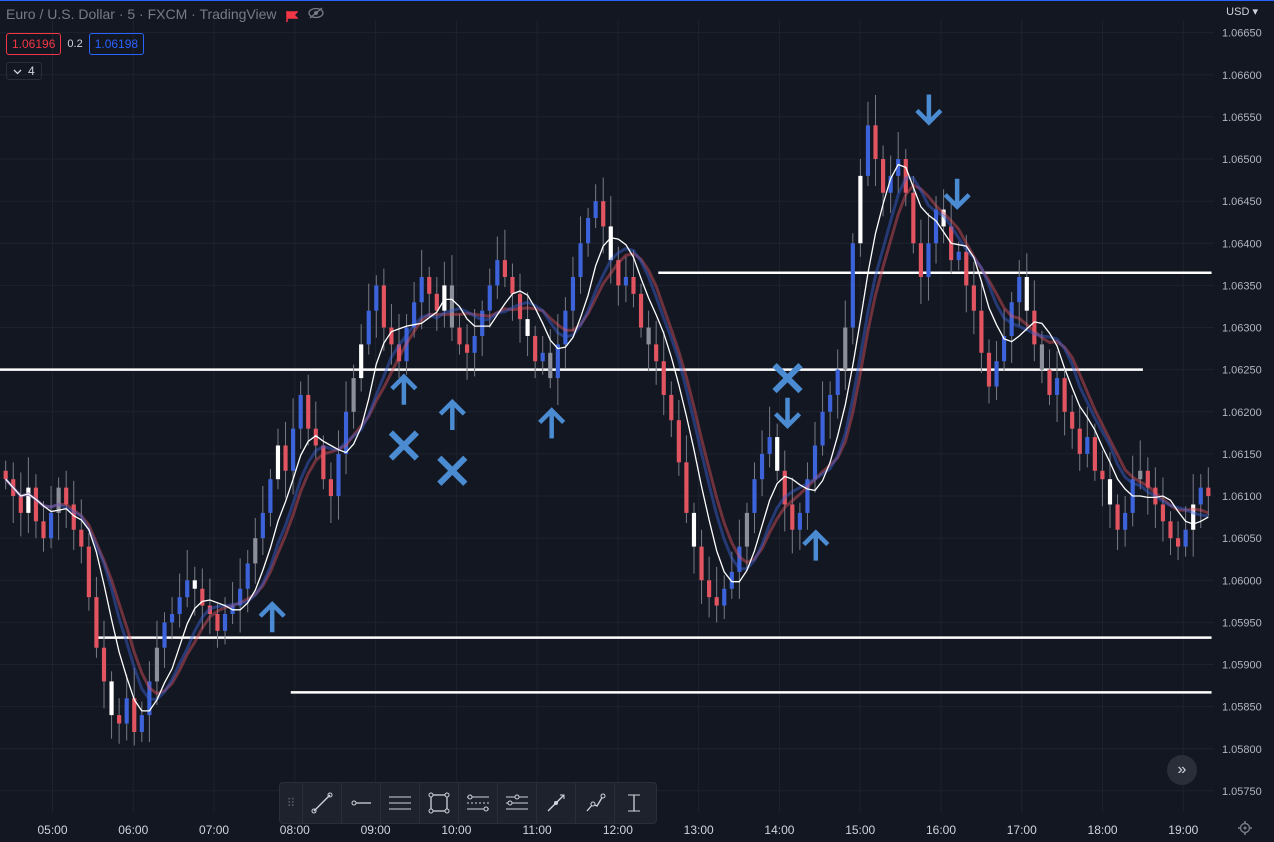  I want to click on double-chevron-right-icon: », so click(1182, 769).